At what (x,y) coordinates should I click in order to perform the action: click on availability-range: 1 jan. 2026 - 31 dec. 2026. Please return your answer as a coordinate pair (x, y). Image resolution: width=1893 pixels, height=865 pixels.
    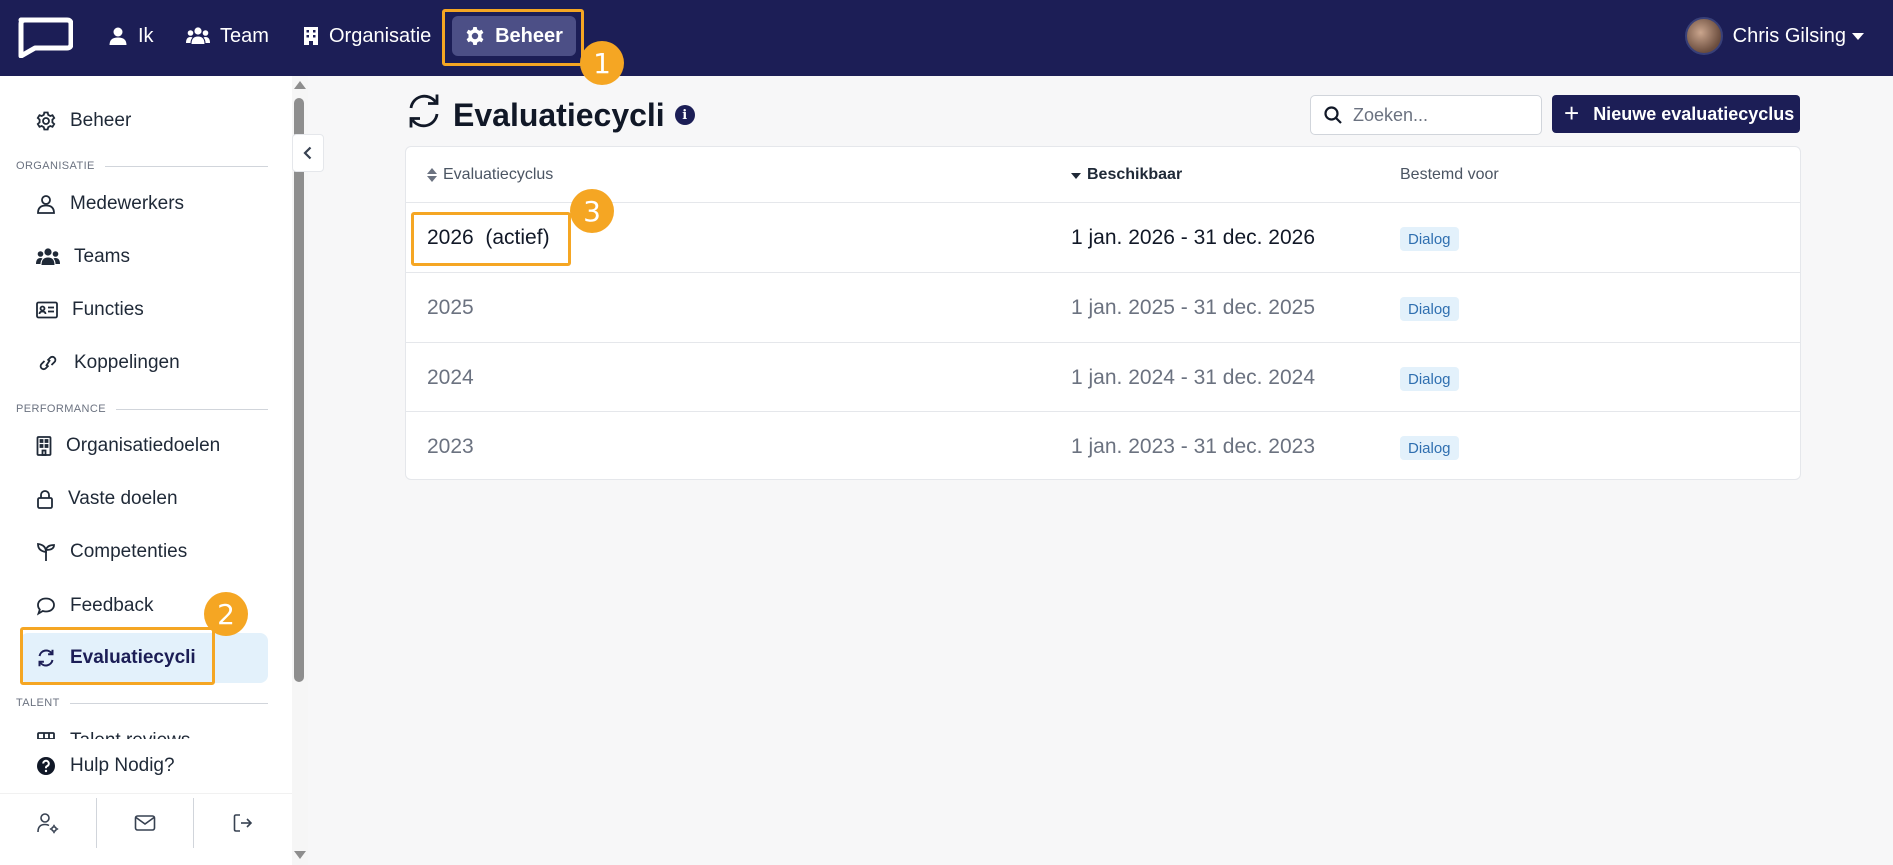
    Looking at the image, I should click on (1193, 237).